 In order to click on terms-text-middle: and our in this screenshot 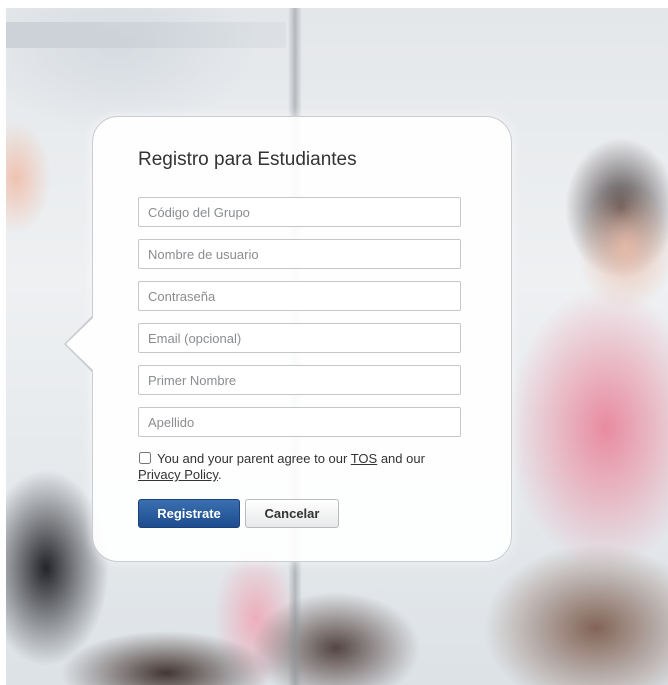, I will do `click(401, 458)`.